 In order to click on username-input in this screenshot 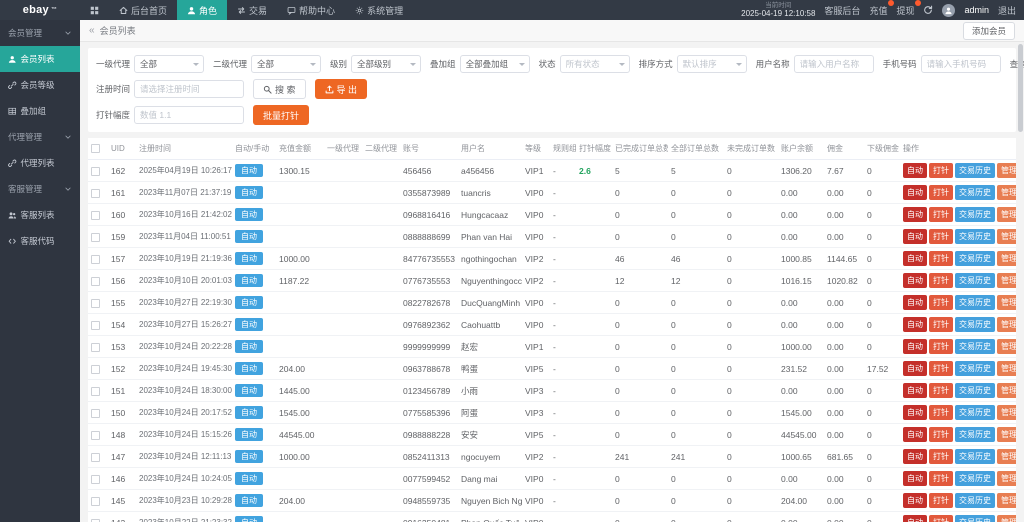, I will do `click(833, 64)`.